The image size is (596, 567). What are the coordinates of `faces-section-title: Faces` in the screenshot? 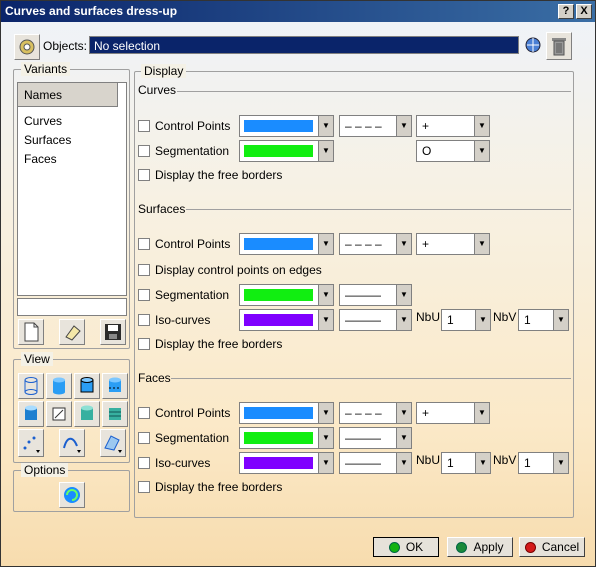 It's located at (154, 378).